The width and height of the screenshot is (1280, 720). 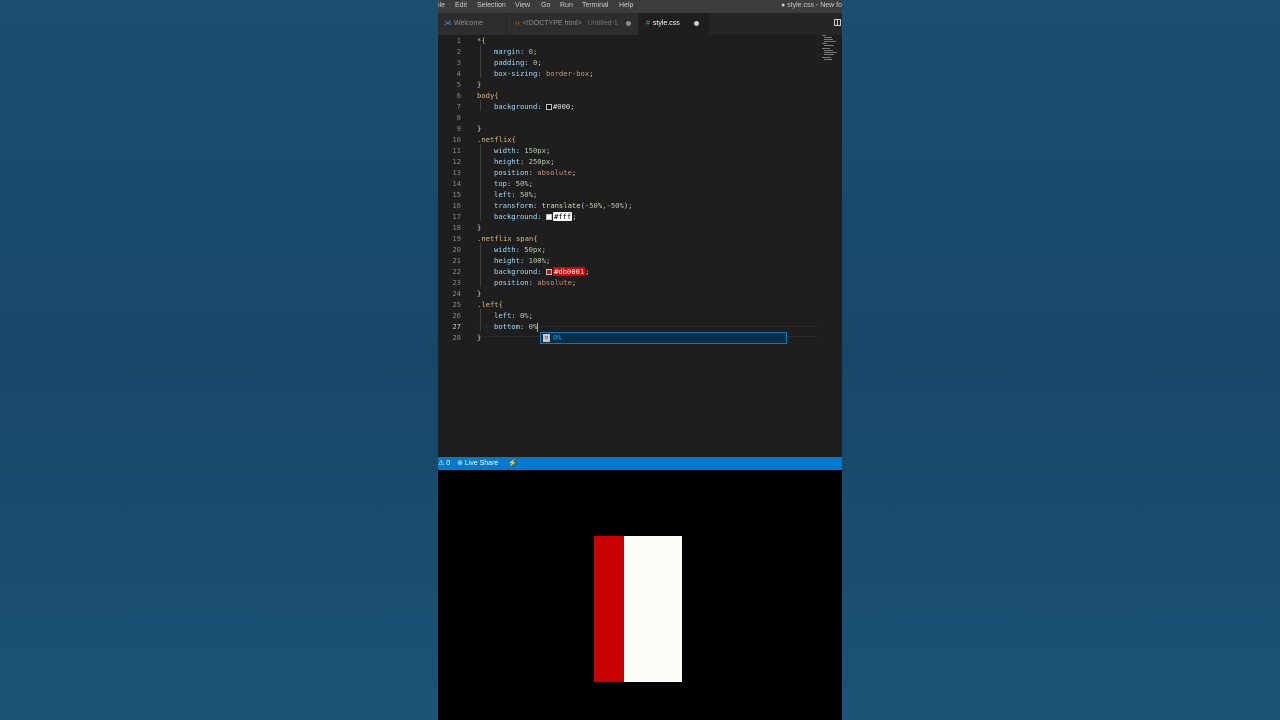 I want to click on code-line: 16 transform: translate(-50%,-50%);, so click(x=628, y=205).